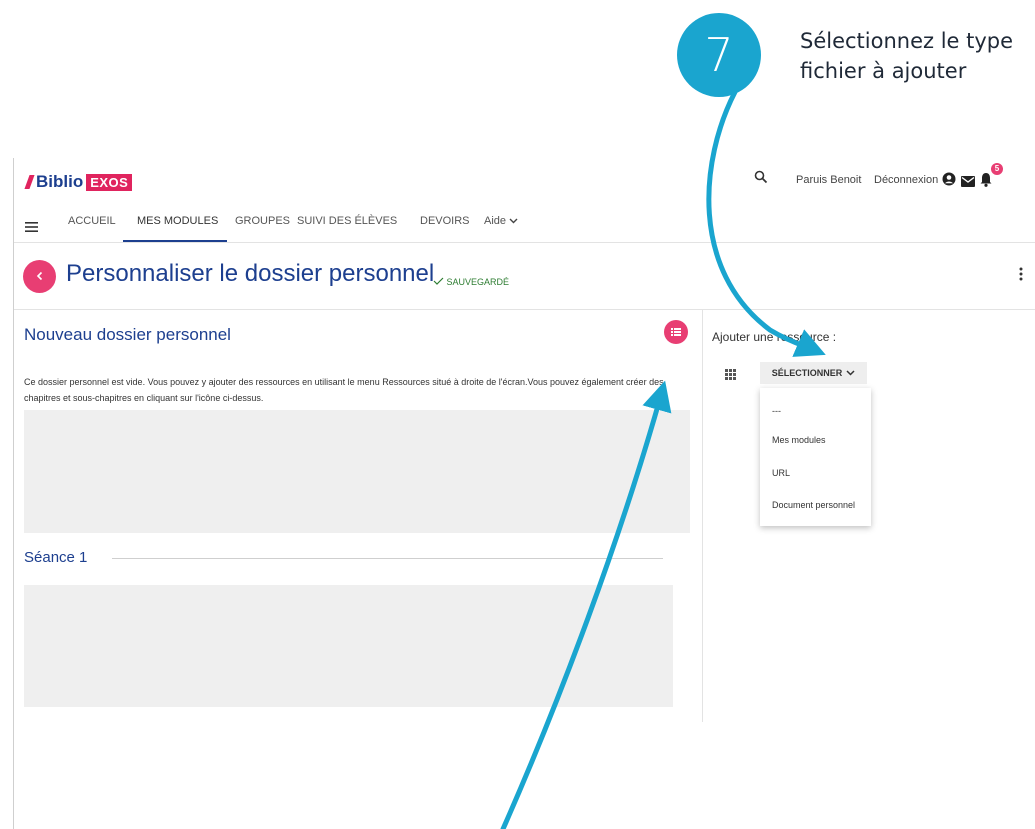 The height and width of the screenshot is (829, 1035). What do you see at coordinates (828, 180) in the screenshot?
I see `user-name-link: Paruis Benoit` at bounding box center [828, 180].